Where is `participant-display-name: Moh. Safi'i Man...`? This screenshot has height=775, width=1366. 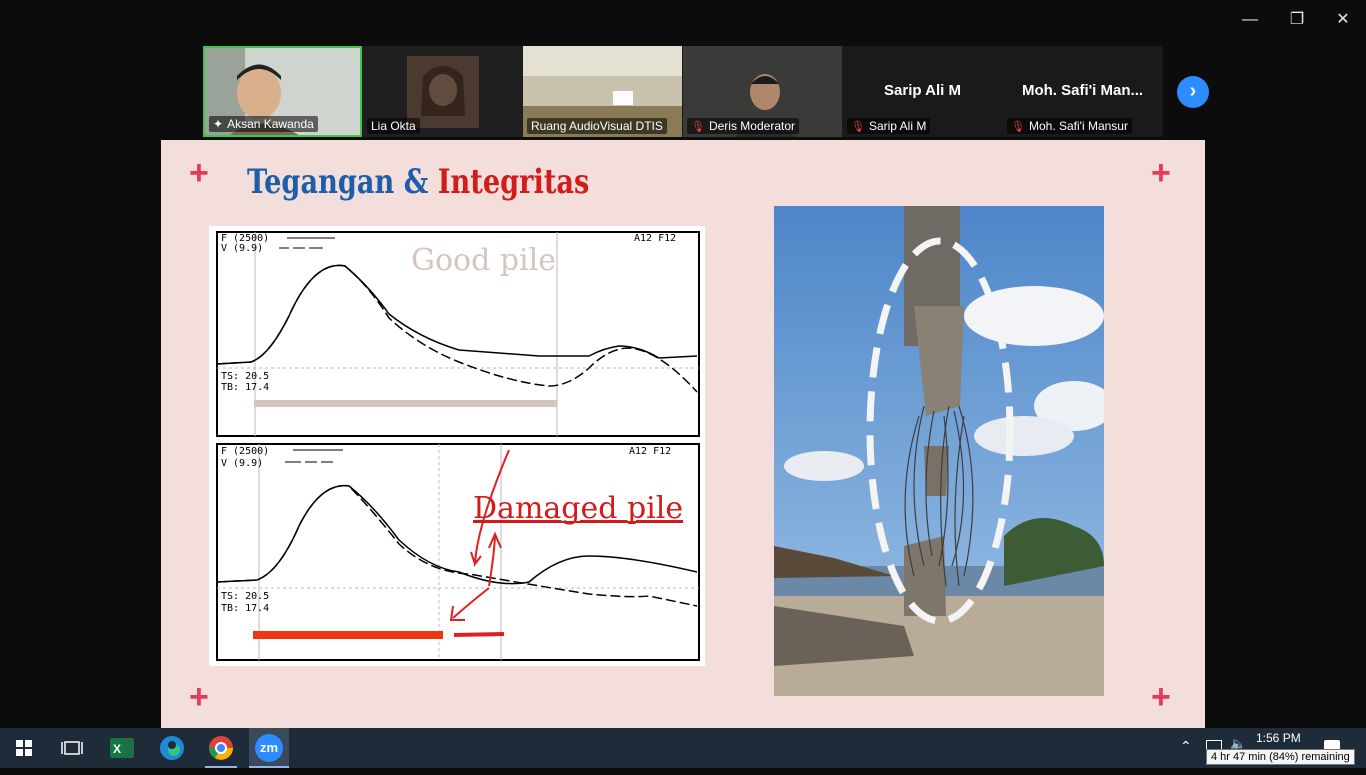 participant-display-name: Moh. Safi'i Man... is located at coordinates (1082, 90).